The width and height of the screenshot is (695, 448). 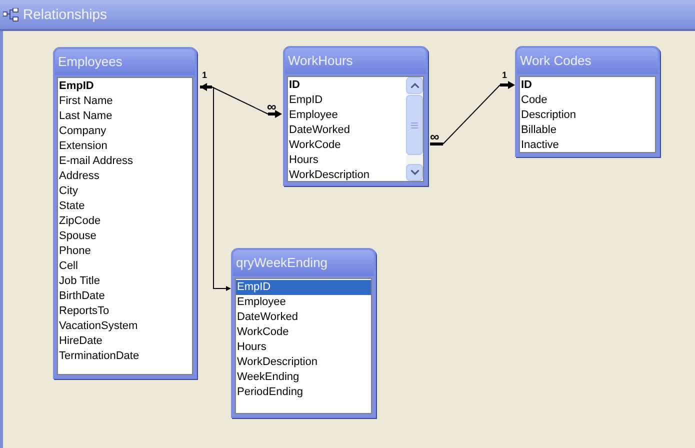 What do you see at coordinates (125, 281) in the screenshot?
I see `field-item: Job Title` at bounding box center [125, 281].